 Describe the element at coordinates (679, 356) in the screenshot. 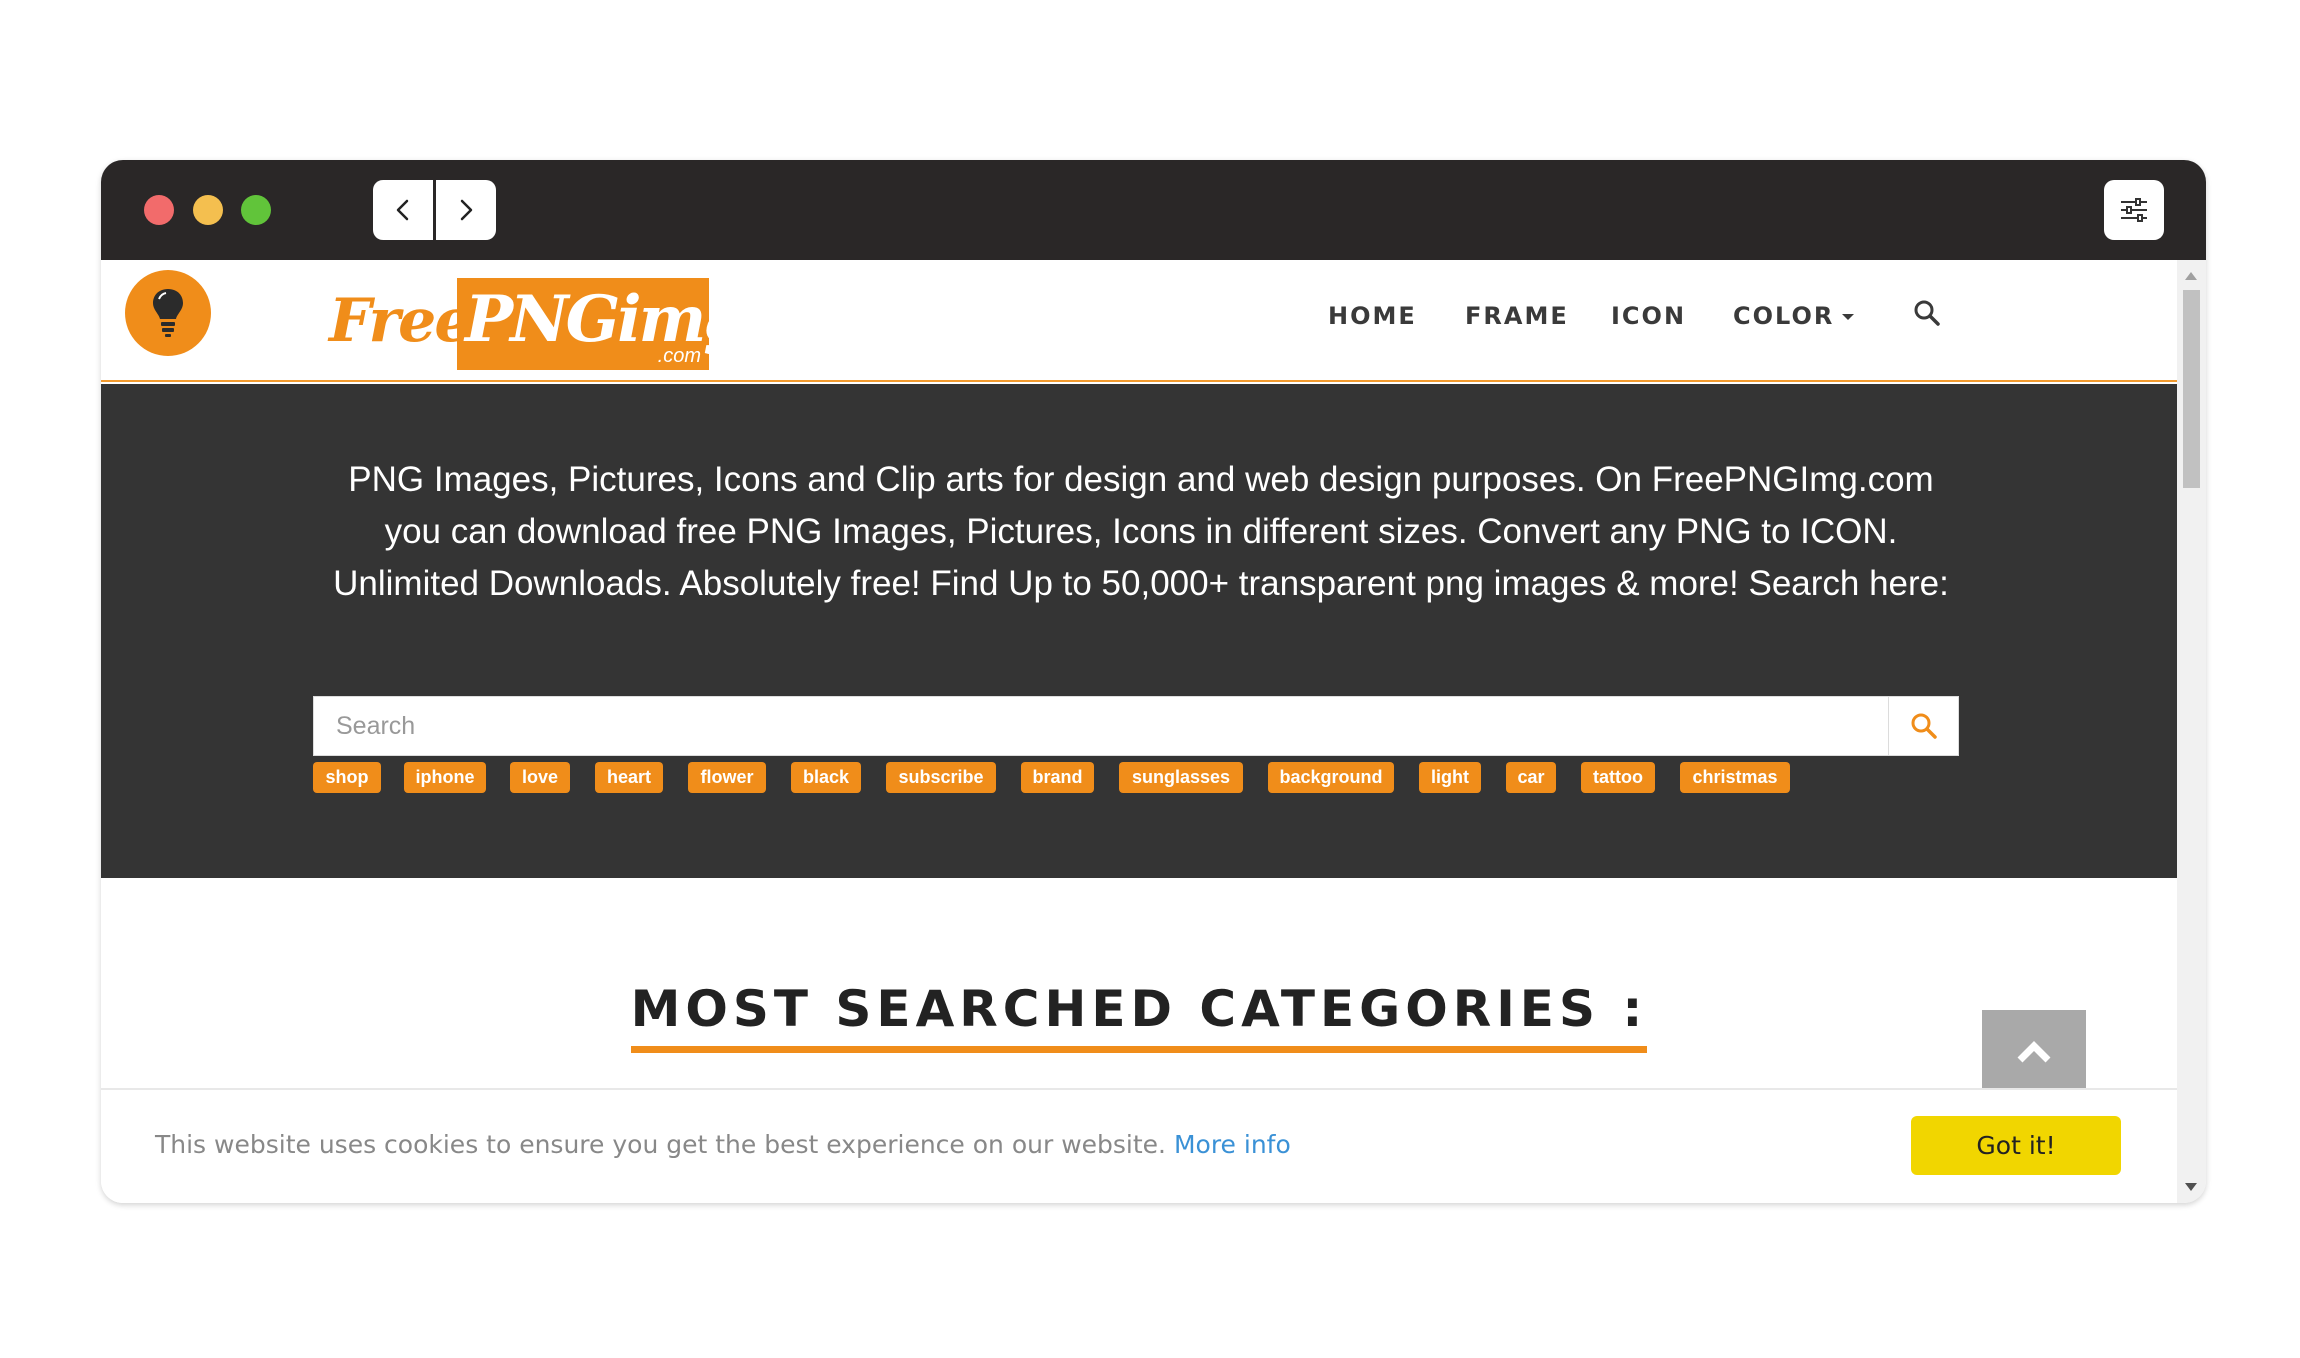

I see `logo-com-text: .com` at that location.